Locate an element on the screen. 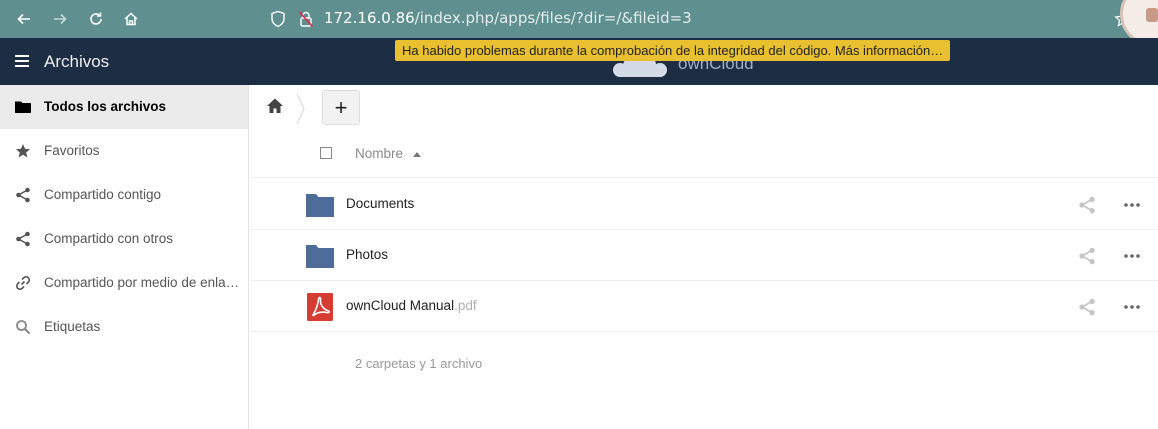 The width and height of the screenshot is (1158, 429). forward-button is located at coordinates (60, 19).